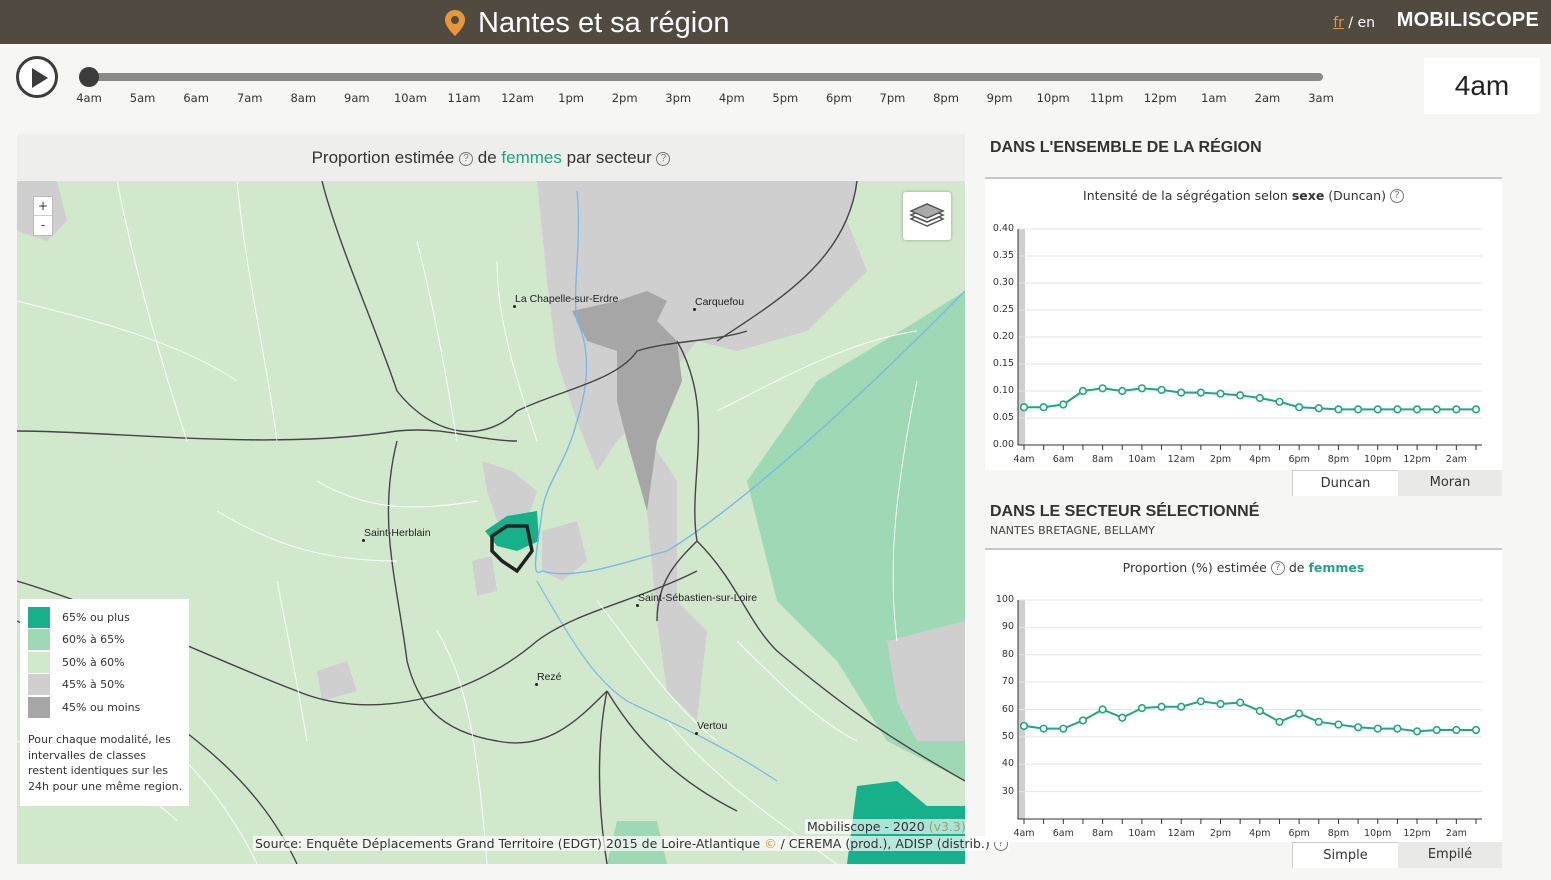 The height and width of the screenshot is (880, 1551). Describe the element at coordinates (410, 98) in the screenshot. I see `timeline-tick-10am: 10am` at that location.